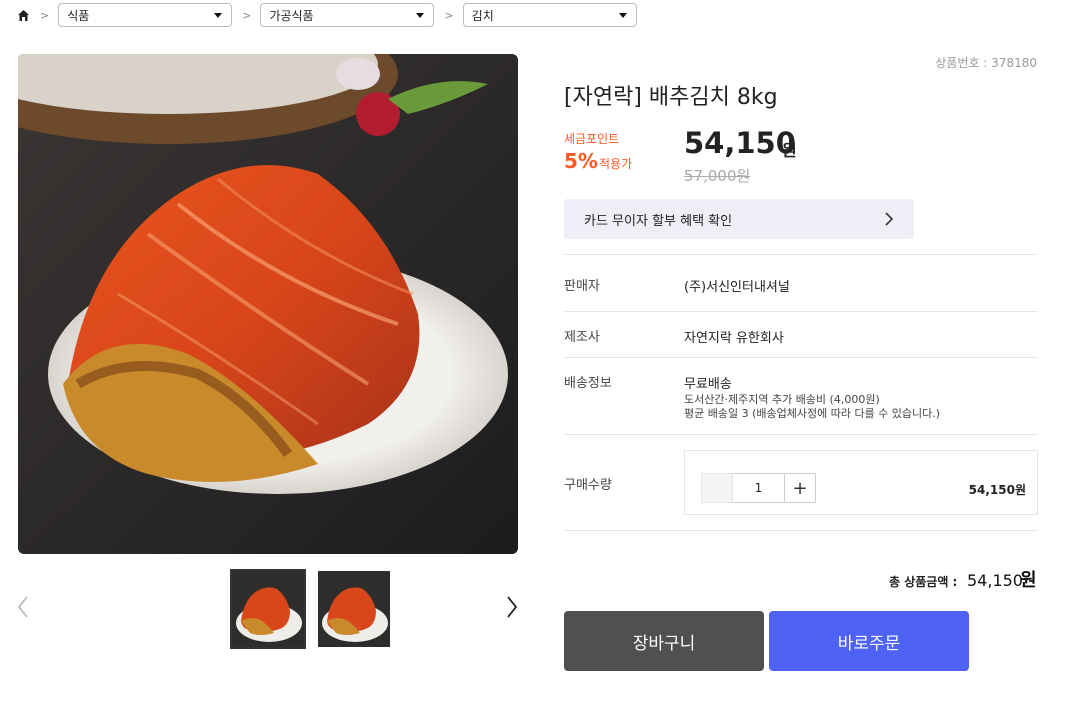 This screenshot has height=709, width=1071. What do you see at coordinates (658, 221) in the screenshot?
I see `card-benefit-label: 카드 무이자 할부 혜택 확인` at bounding box center [658, 221].